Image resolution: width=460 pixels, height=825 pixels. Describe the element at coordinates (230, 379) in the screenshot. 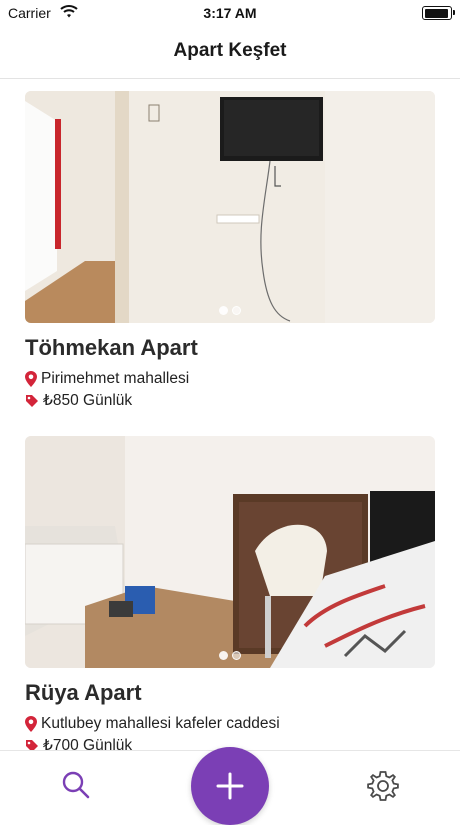

I see `location-row: Pirimehmet mahallesi` at that location.